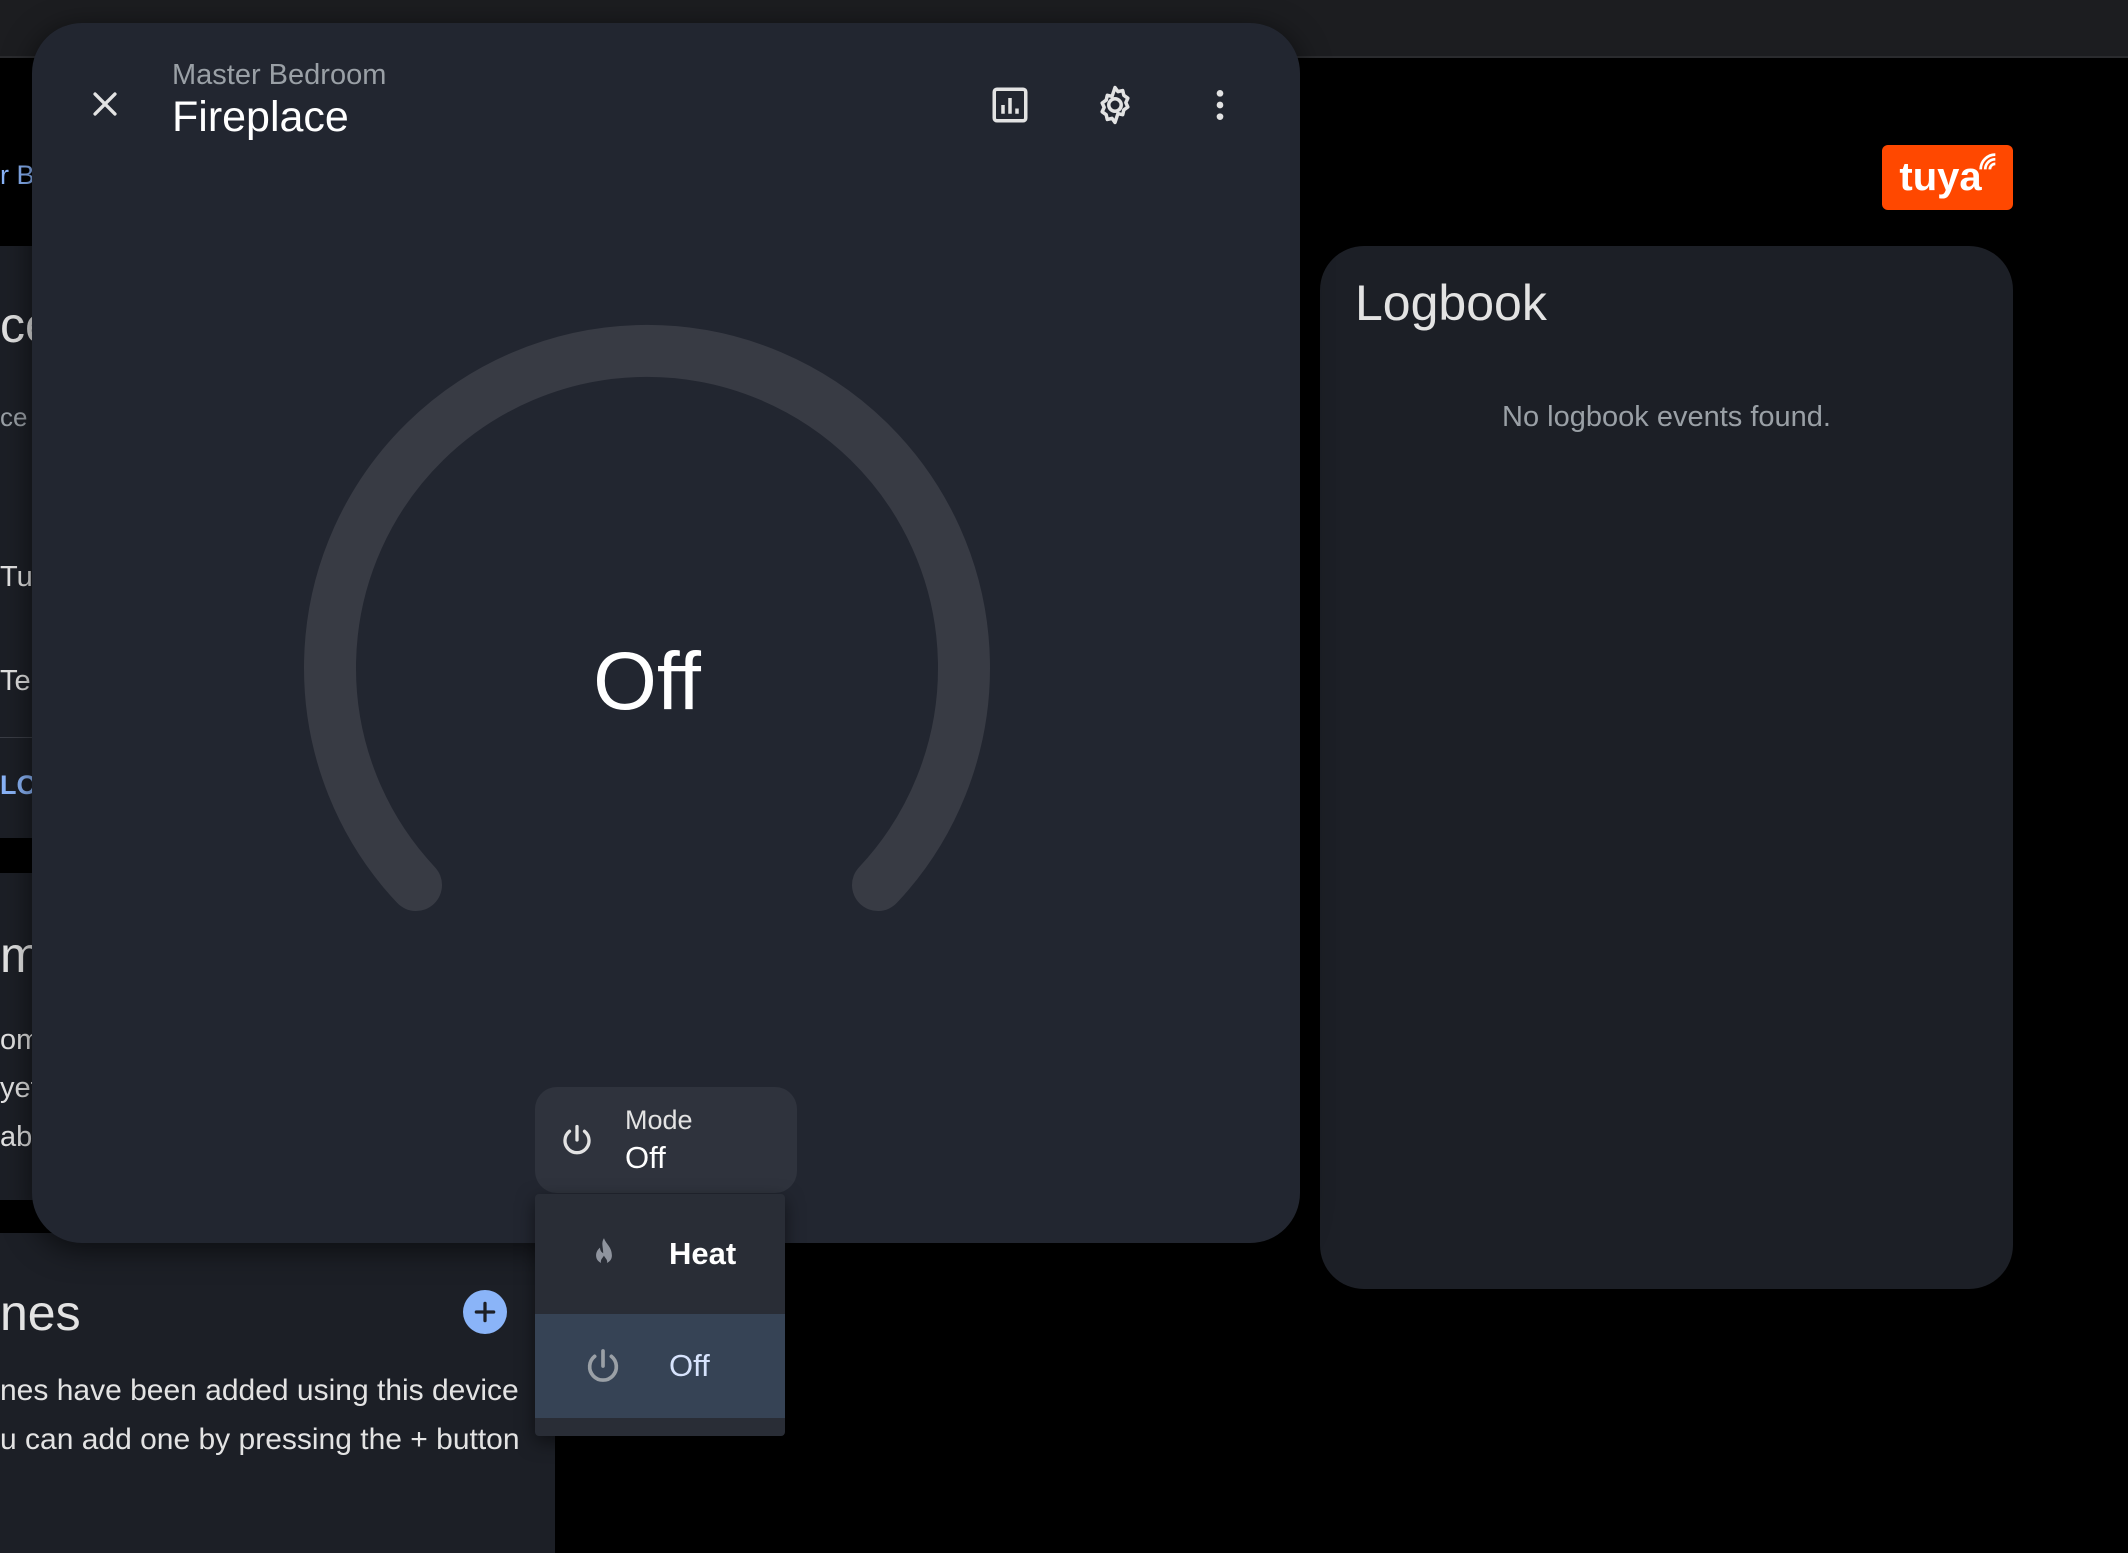 The width and height of the screenshot is (2128, 1553). Describe the element at coordinates (16, 1137) in the screenshot. I see `bg-card-text-fragment: abo` at that location.